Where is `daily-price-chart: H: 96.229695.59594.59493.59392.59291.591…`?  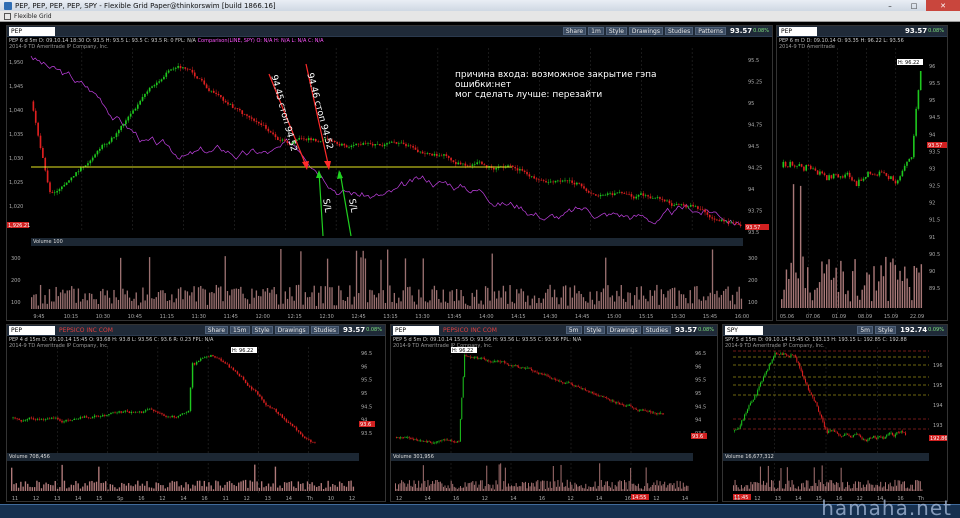
daily-price-chart: H: 96.229695.59594.59493.59392.59291.591… is located at coordinates (862, 173).